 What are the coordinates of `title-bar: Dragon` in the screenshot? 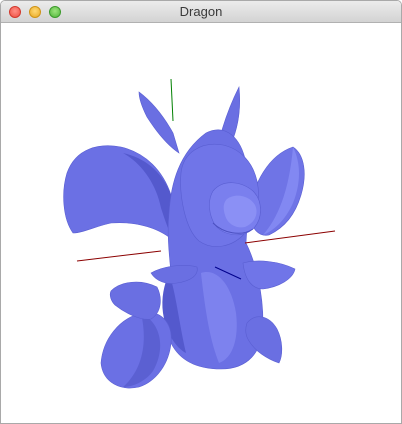 It's located at (201, 12).